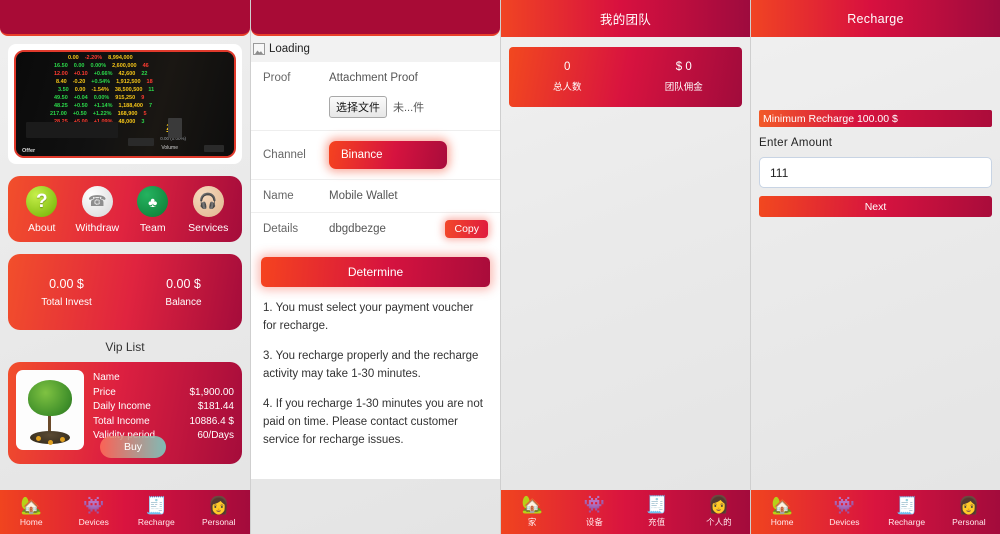 Image resolution: width=1000 pixels, height=534 pixels. Describe the element at coordinates (121, 421) in the screenshot. I see `vip-row-label: Total Income` at that location.